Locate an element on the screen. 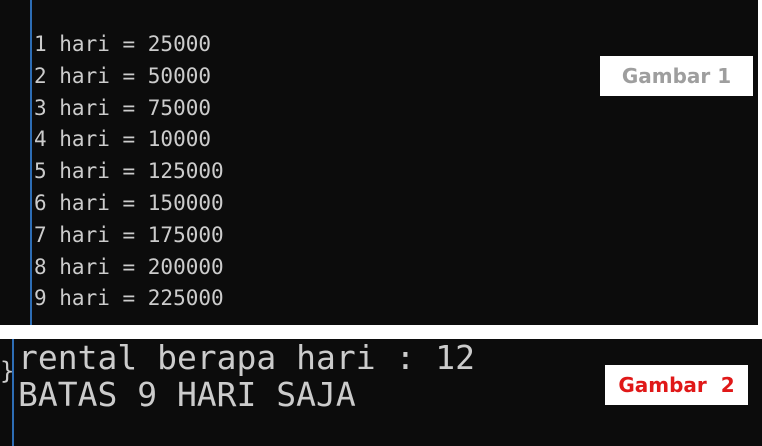 This screenshot has width=762, height=446. console-line: 9 hari = 225000 is located at coordinates (129, 298).